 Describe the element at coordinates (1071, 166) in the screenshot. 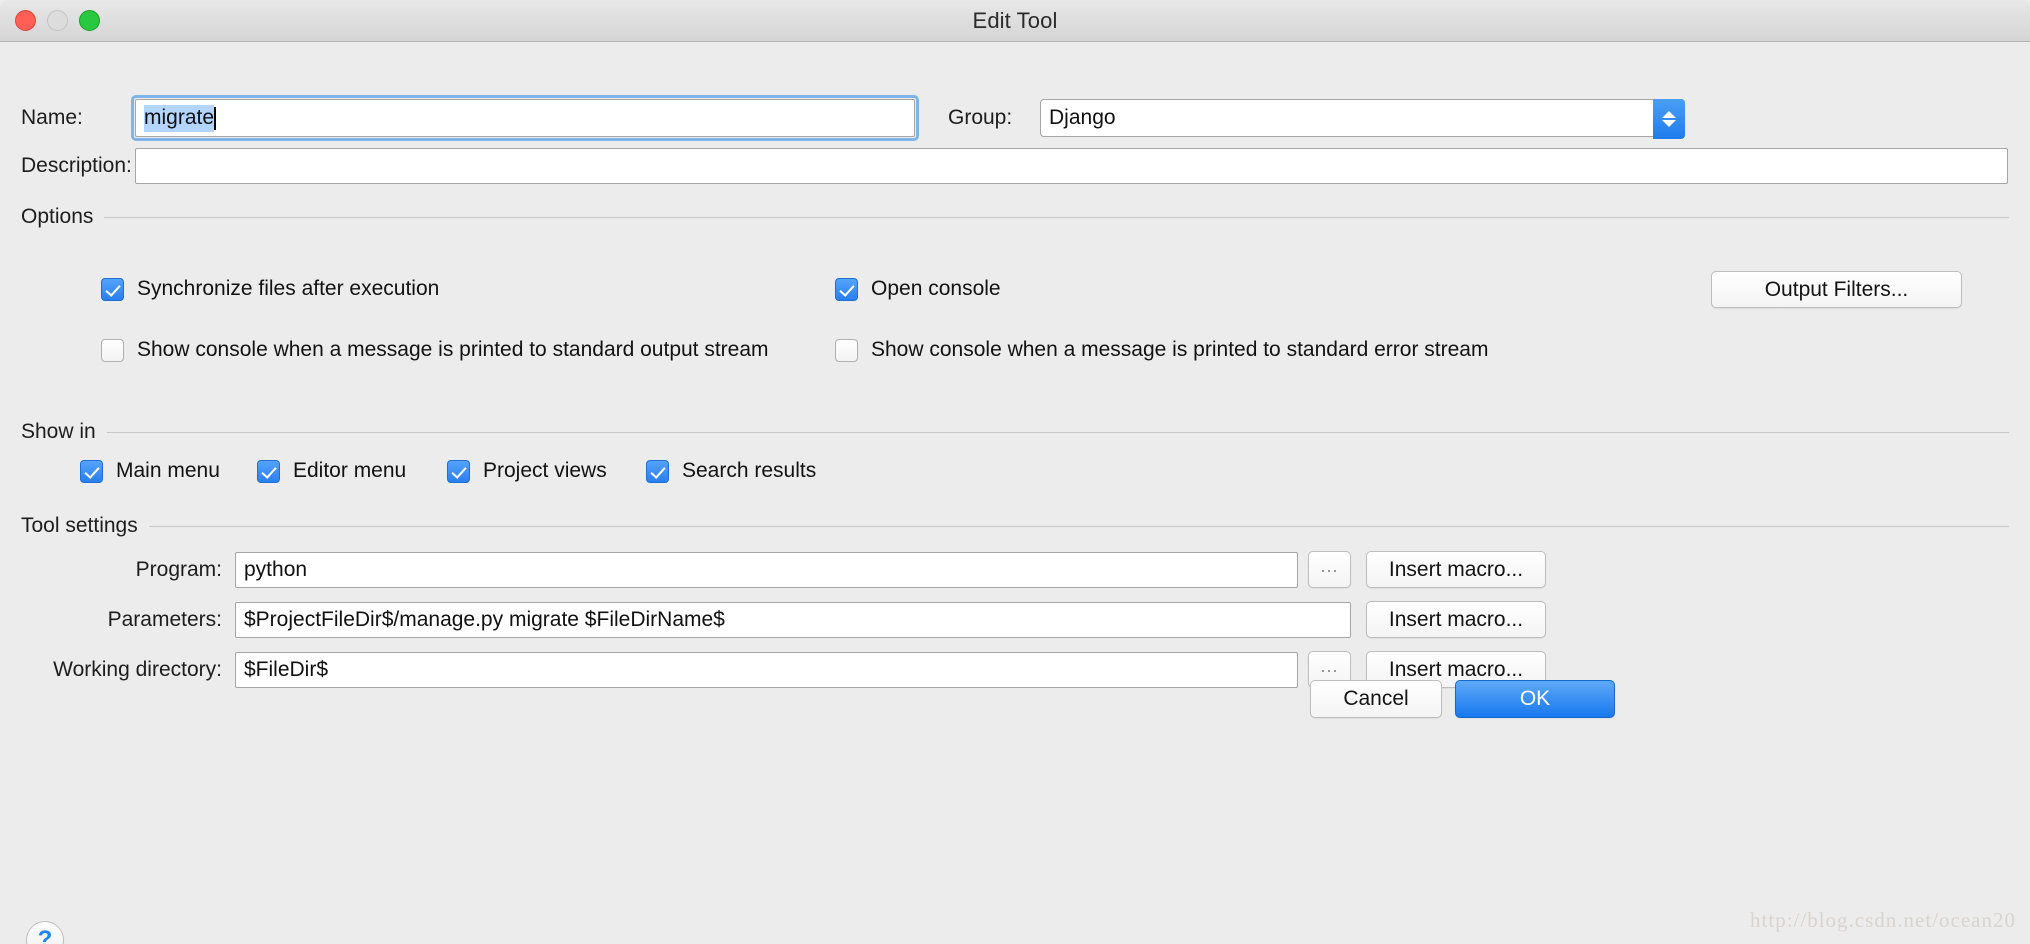

I see `description-input` at that location.